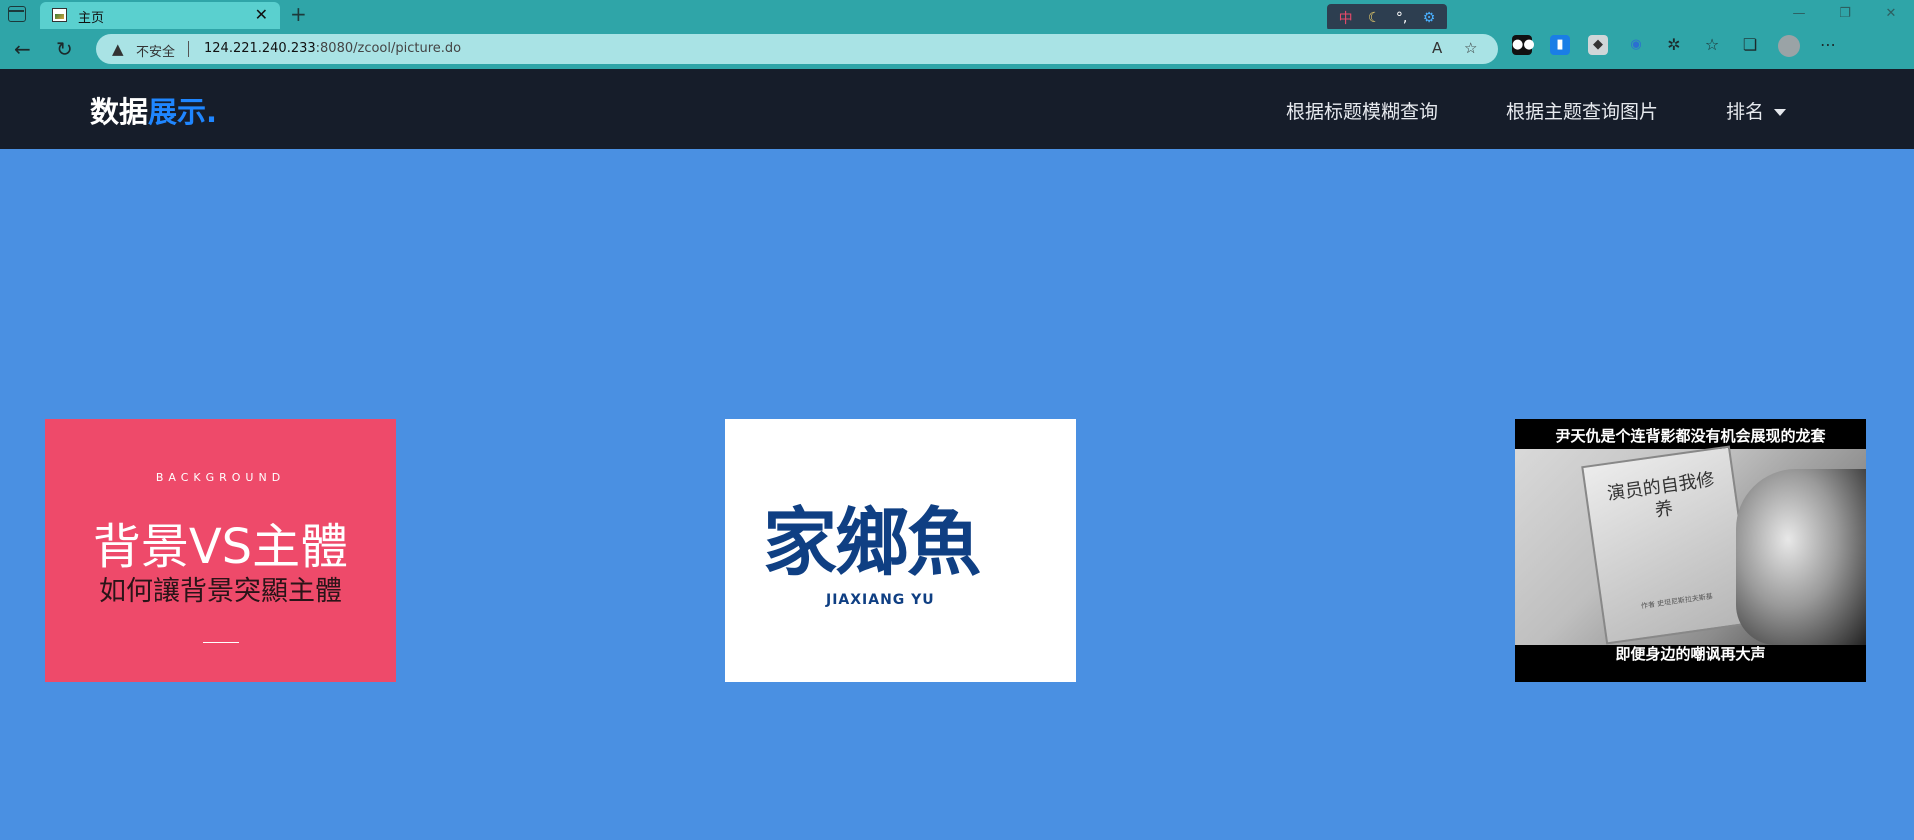 Image resolution: width=1914 pixels, height=840 pixels. Describe the element at coordinates (1750, 45) in the screenshot. I see `collections-icon: ❏` at that location.